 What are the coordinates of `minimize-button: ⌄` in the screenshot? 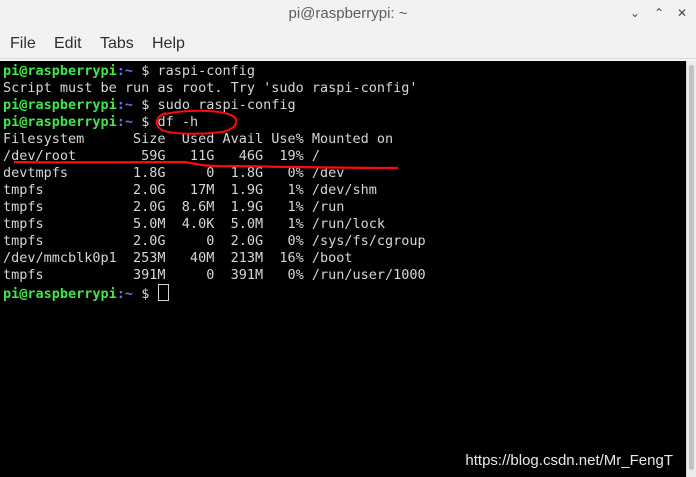 It's located at (635, 13).